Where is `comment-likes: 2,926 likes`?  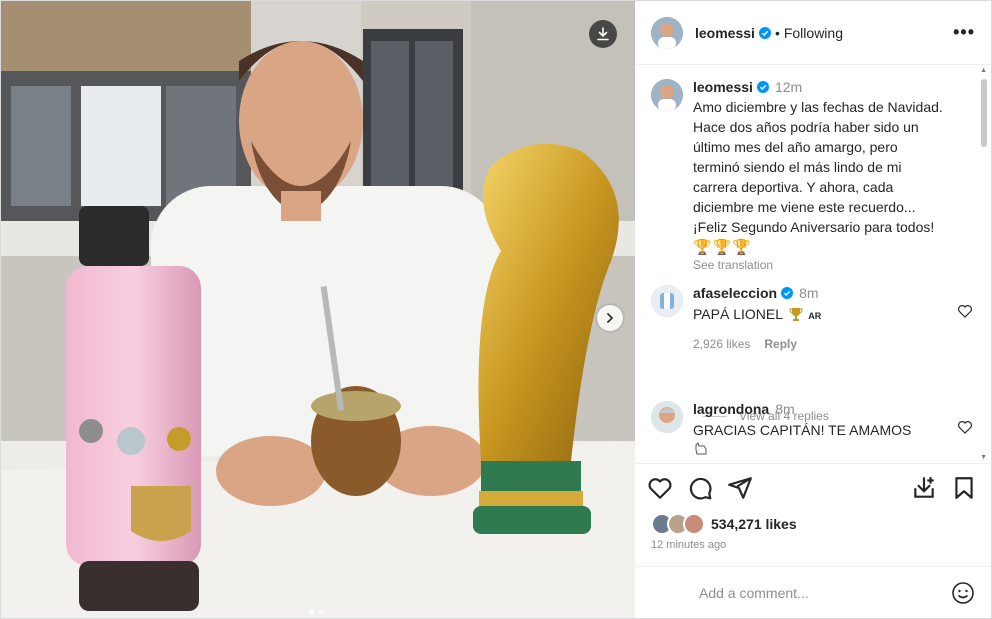
comment-likes: 2,926 likes is located at coordinates (721, 344).